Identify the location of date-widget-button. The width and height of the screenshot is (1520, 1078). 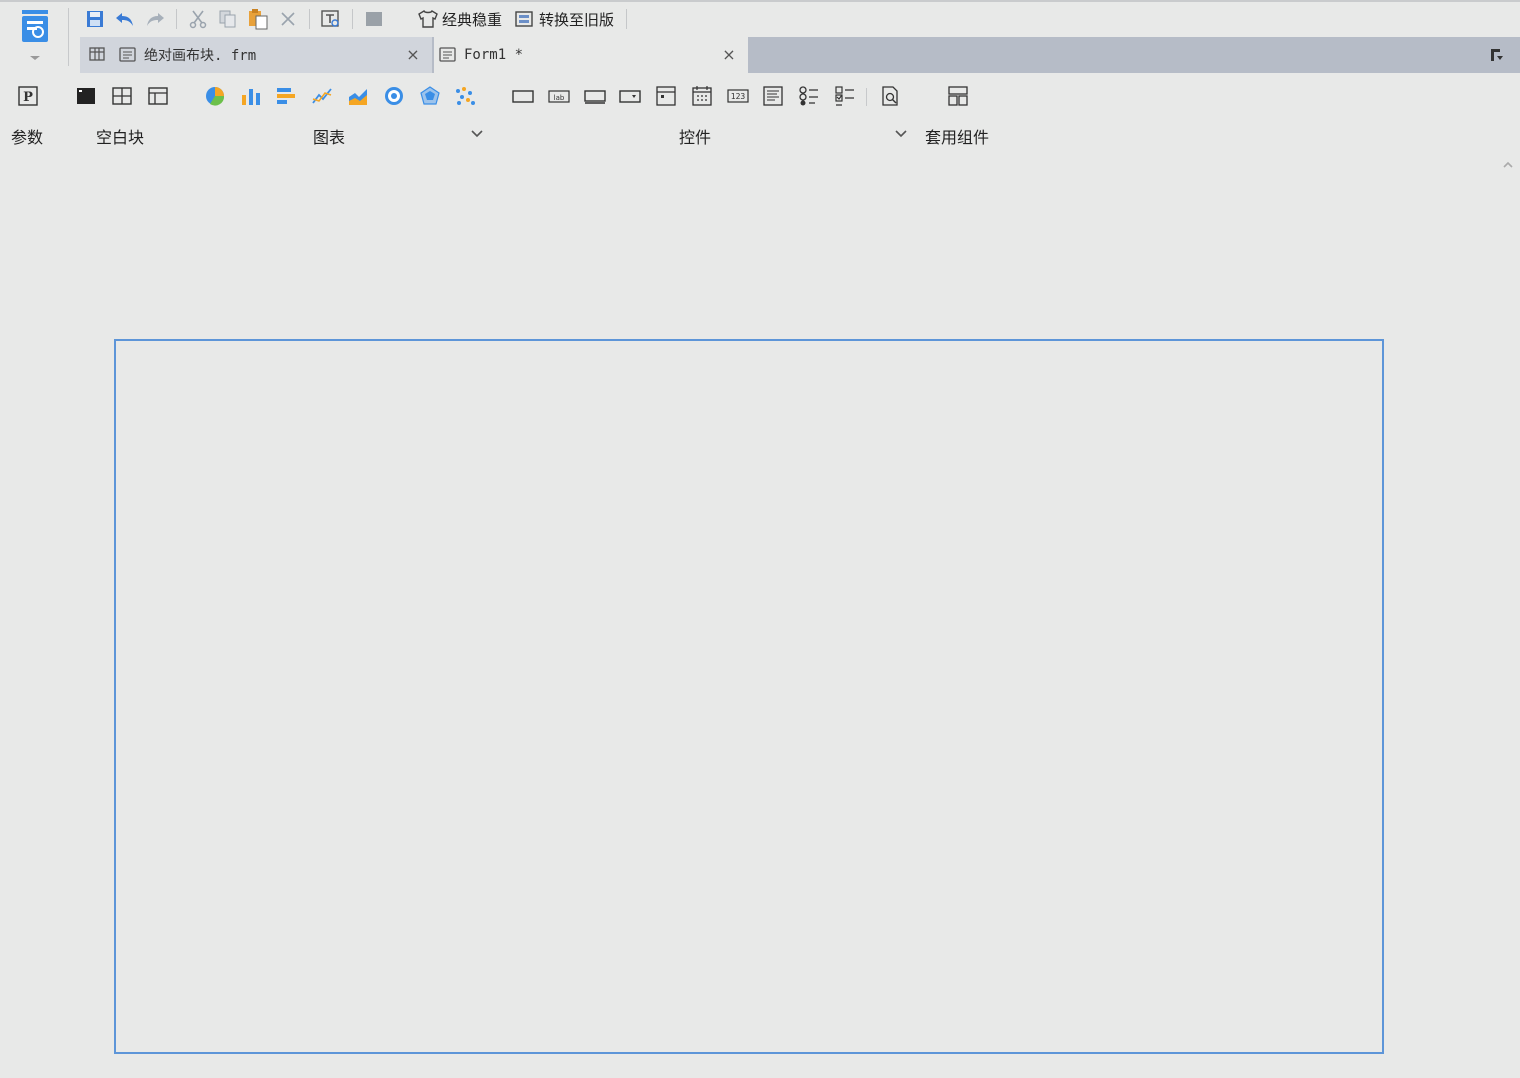
(702, 96).